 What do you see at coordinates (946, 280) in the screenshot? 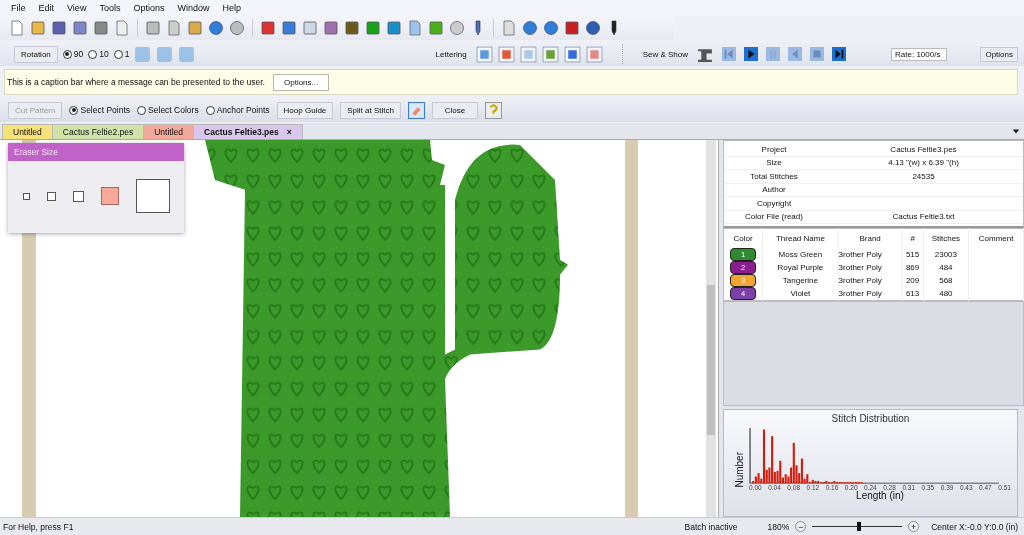
I see `table-cell: 568` at bounding box center [946, 280].